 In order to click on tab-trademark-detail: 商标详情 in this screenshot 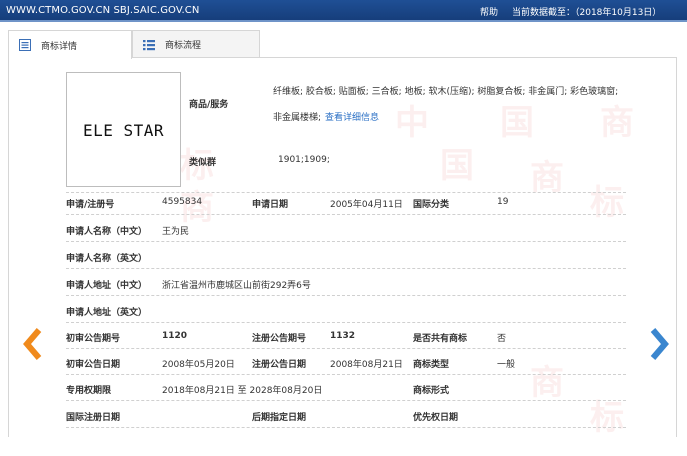, I will do `click(70, 44)`.